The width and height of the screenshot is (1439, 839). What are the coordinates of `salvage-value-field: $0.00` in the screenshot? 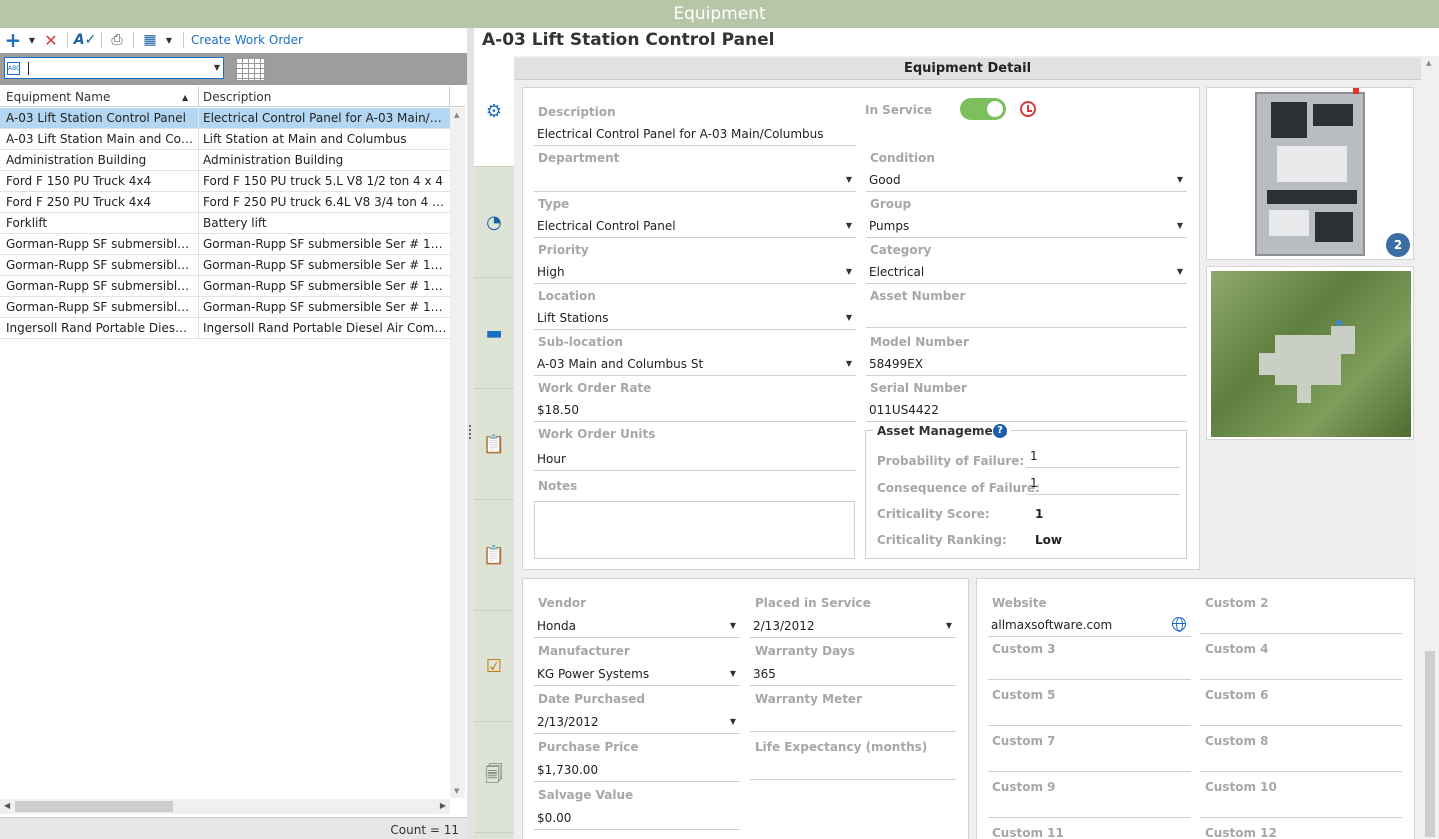 It's located at (637, 820).